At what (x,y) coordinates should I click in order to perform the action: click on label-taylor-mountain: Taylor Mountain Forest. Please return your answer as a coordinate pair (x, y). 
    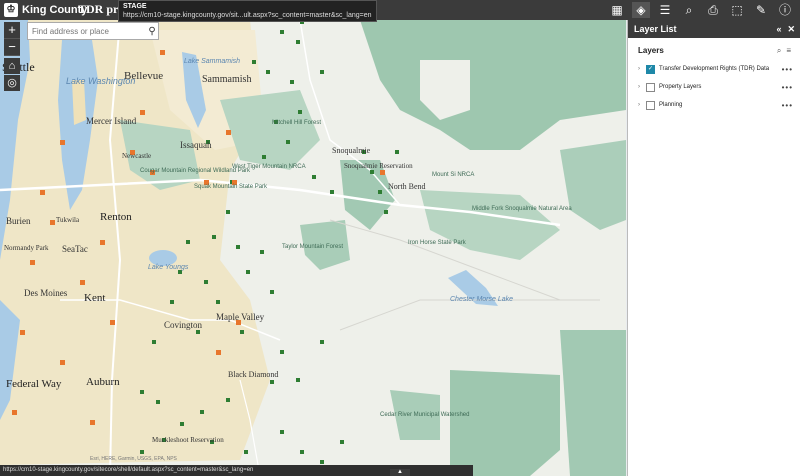
    Looking at the image, I should click on (313, 247).